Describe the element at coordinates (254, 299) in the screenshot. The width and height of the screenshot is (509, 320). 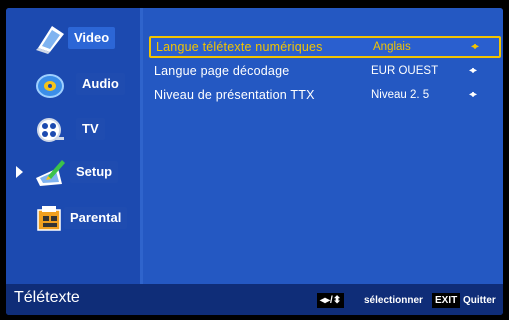
I see `bottom-bar: Télétexte ◂▸/⬍ sélectionner EXIT Quitter` at that location.